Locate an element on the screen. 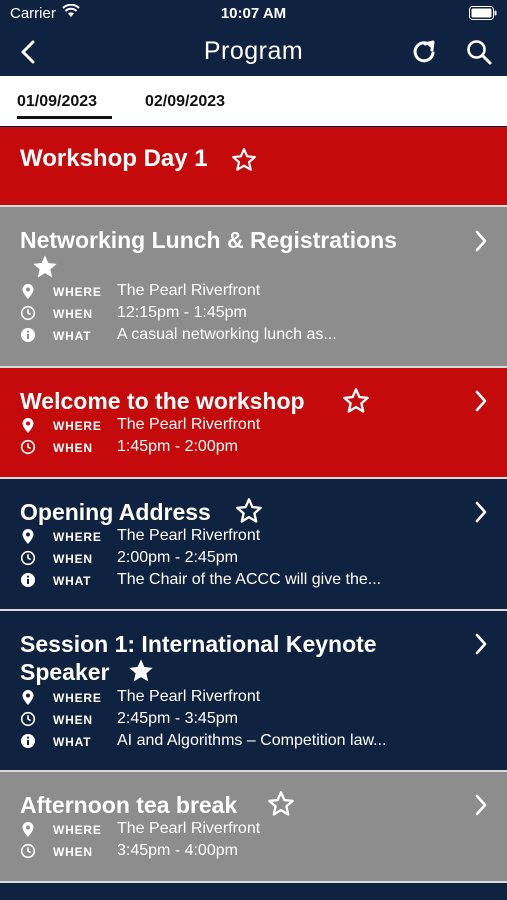 This screenshot has height=900, width=507. when-value: 12:15pm - 1:45pm is located at coordinates (182, 312).